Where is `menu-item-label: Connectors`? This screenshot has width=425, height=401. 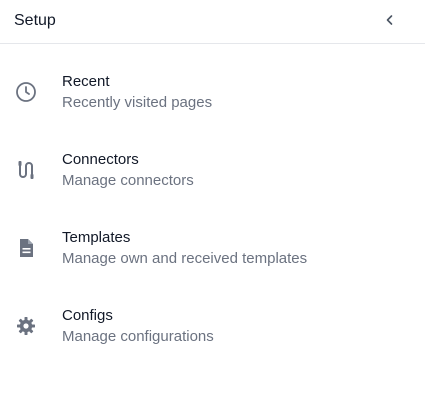
menu-item-label: Connectors is located at coordinates (100, 159).